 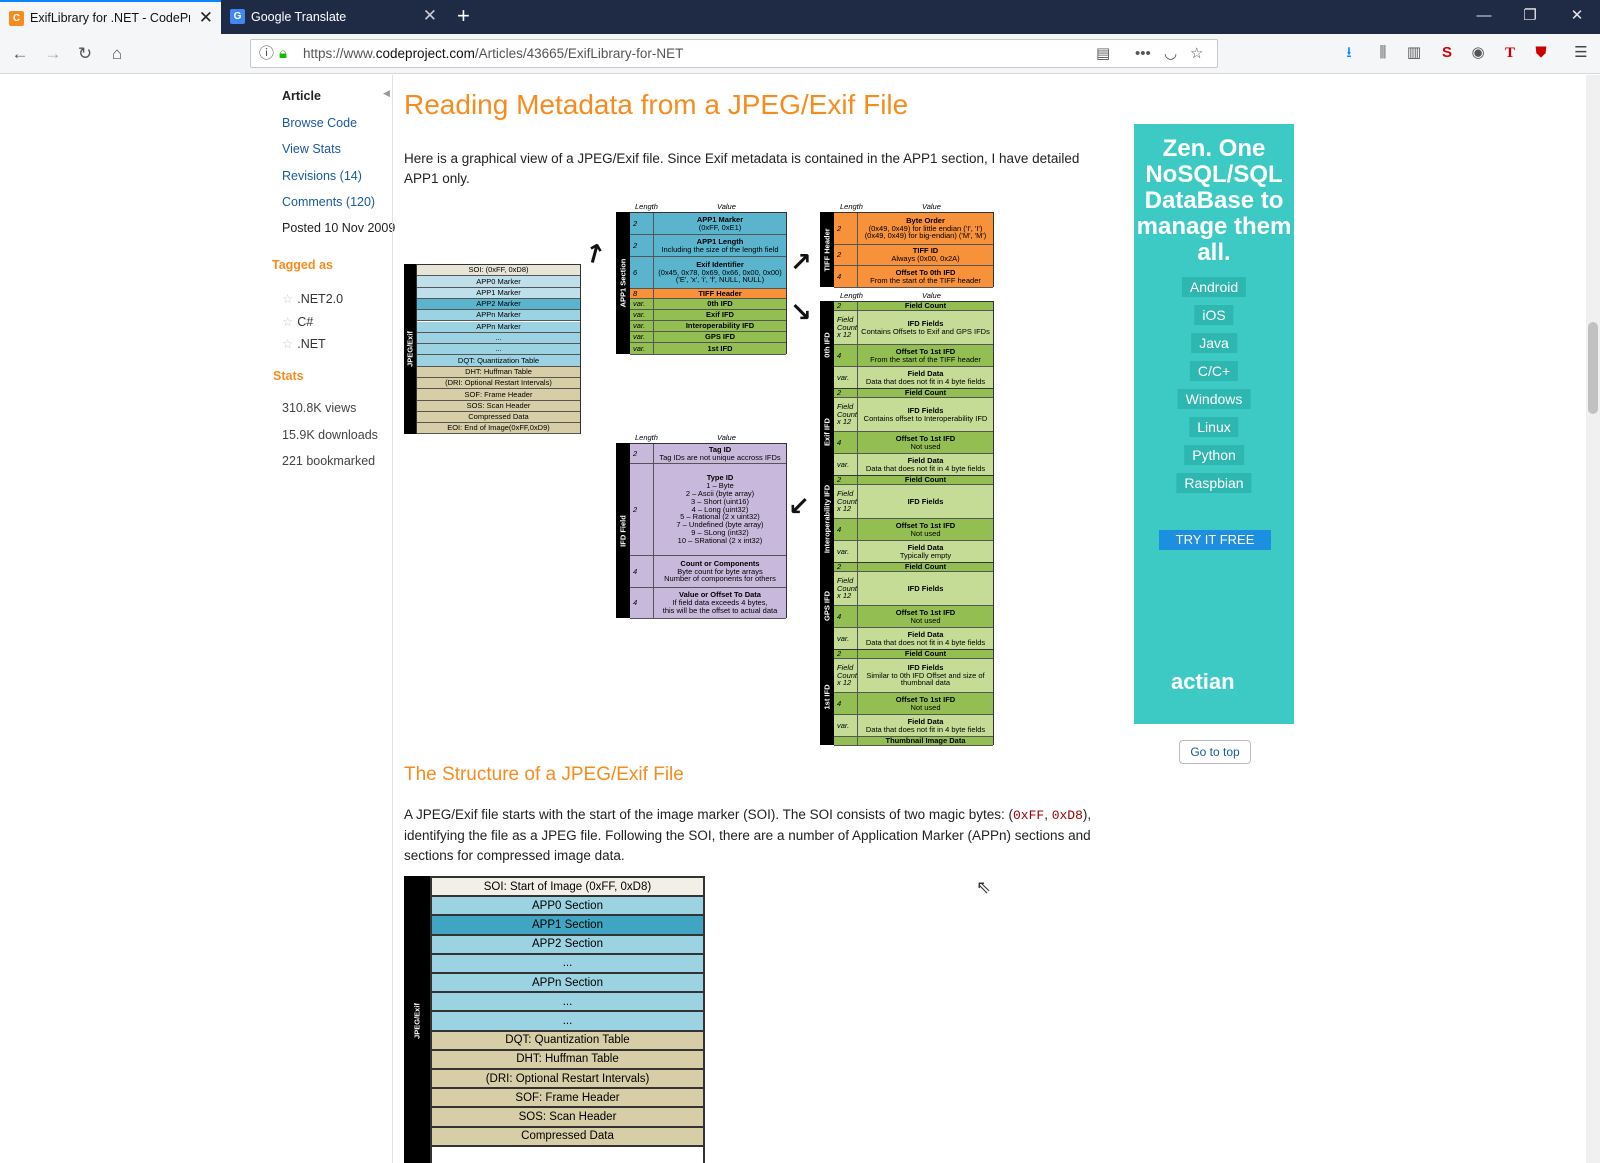 I want to click on account-icon: ◉, so click(x=1478, y=53).